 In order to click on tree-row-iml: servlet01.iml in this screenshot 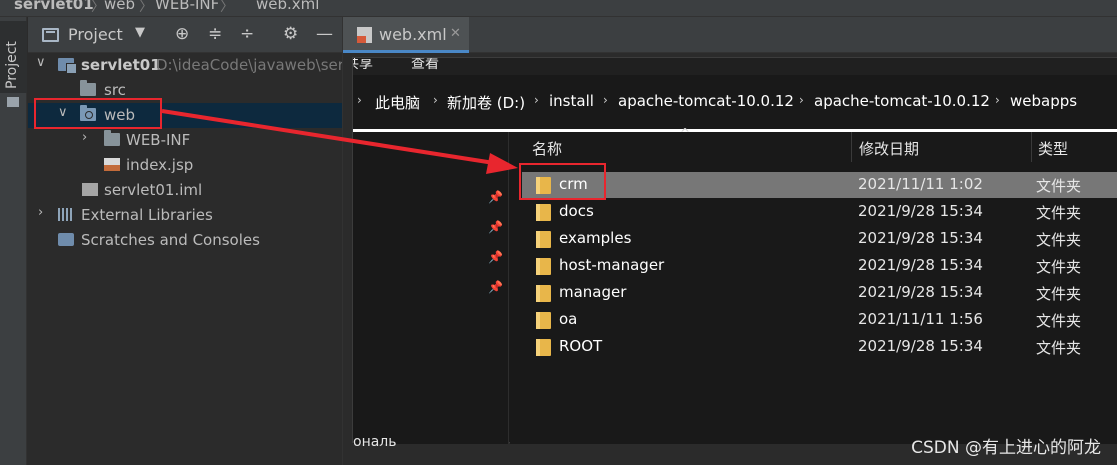, I will do `click(185, 190)`.